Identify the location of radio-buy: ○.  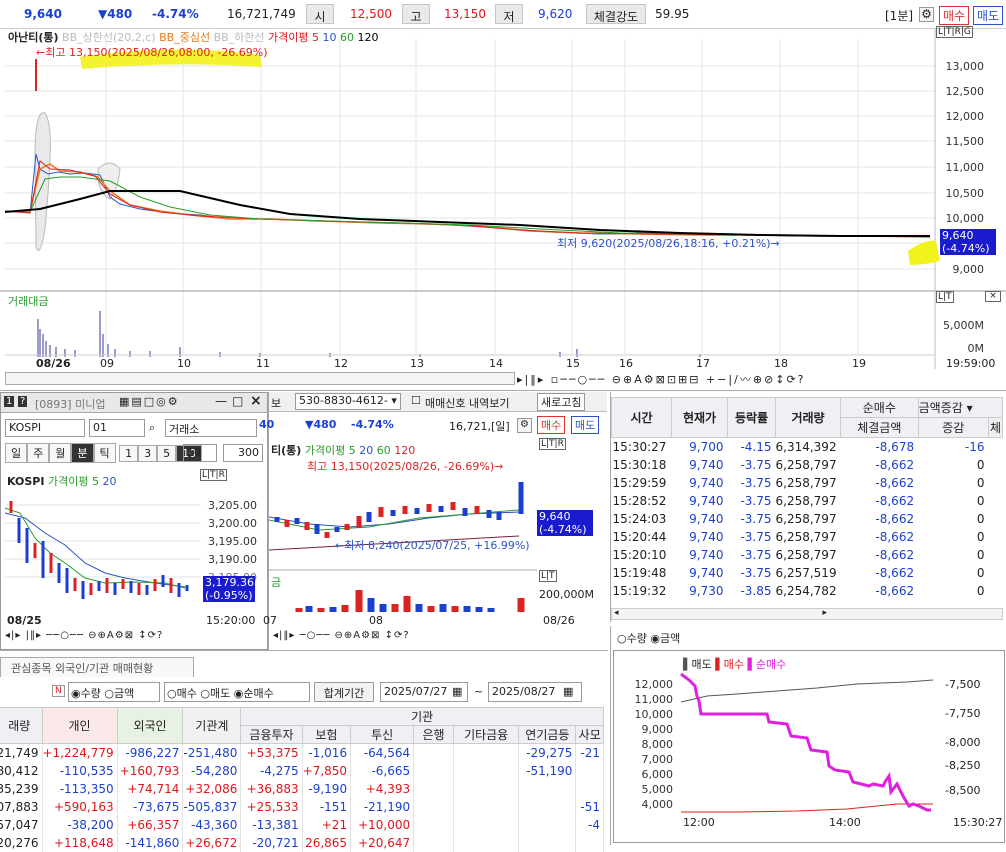
(172, 693).